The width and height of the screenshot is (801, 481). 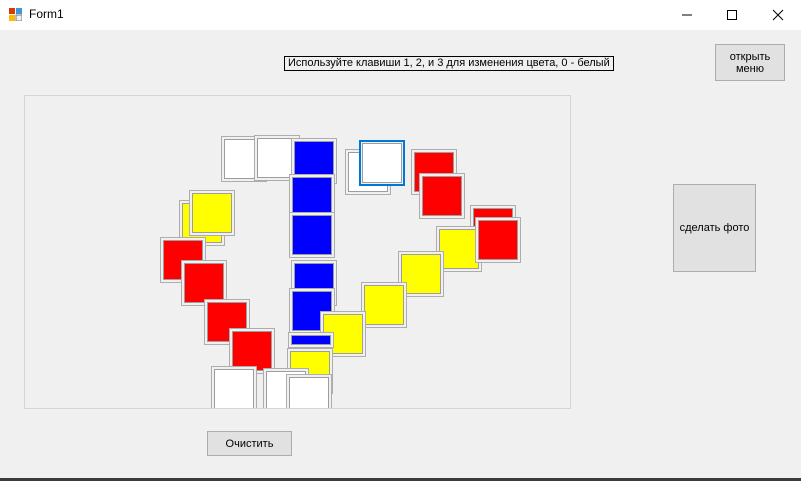 I want to click on close-button, so click(x=778, y=15).